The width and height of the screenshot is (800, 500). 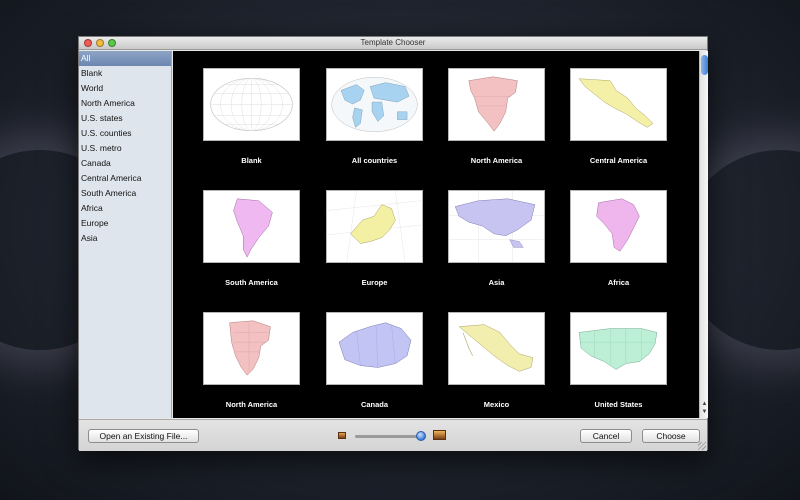 I want to click on template-grid-scrollbar: ▲ ▼, so click(x=703, y=234).